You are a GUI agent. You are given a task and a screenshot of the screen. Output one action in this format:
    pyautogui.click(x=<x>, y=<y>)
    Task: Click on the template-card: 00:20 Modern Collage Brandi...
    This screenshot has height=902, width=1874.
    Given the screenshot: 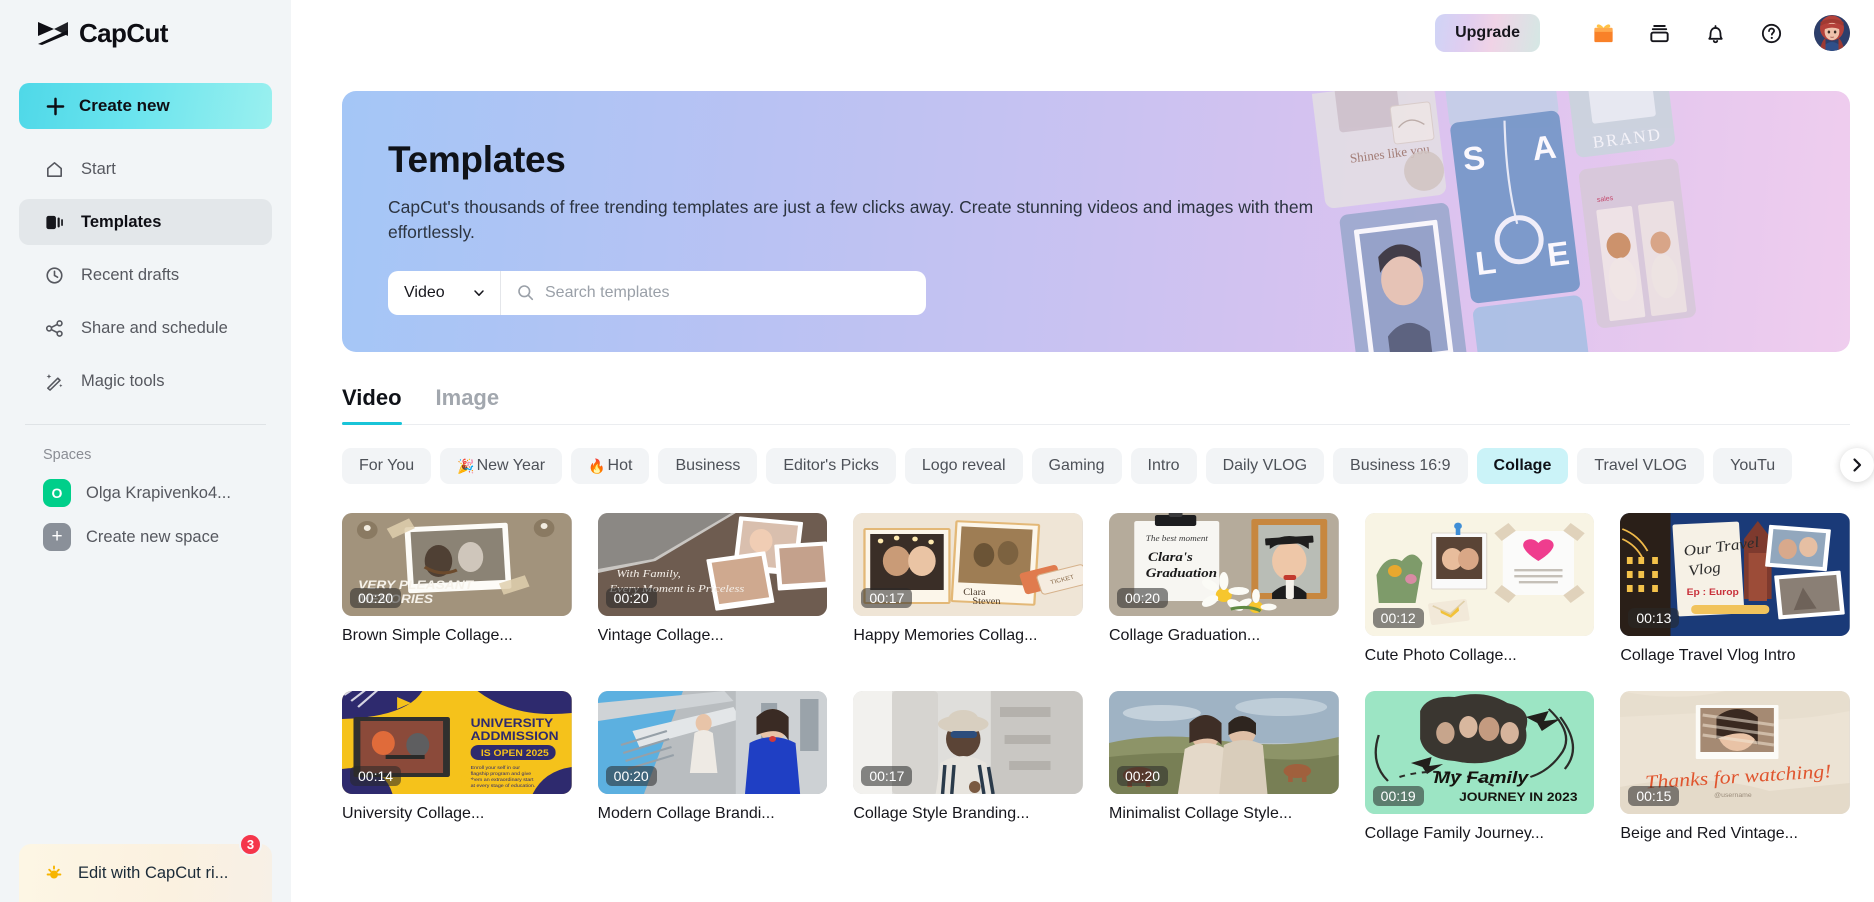 What is the action you would take?
    pyautogui.click(x=712, y=767)
    